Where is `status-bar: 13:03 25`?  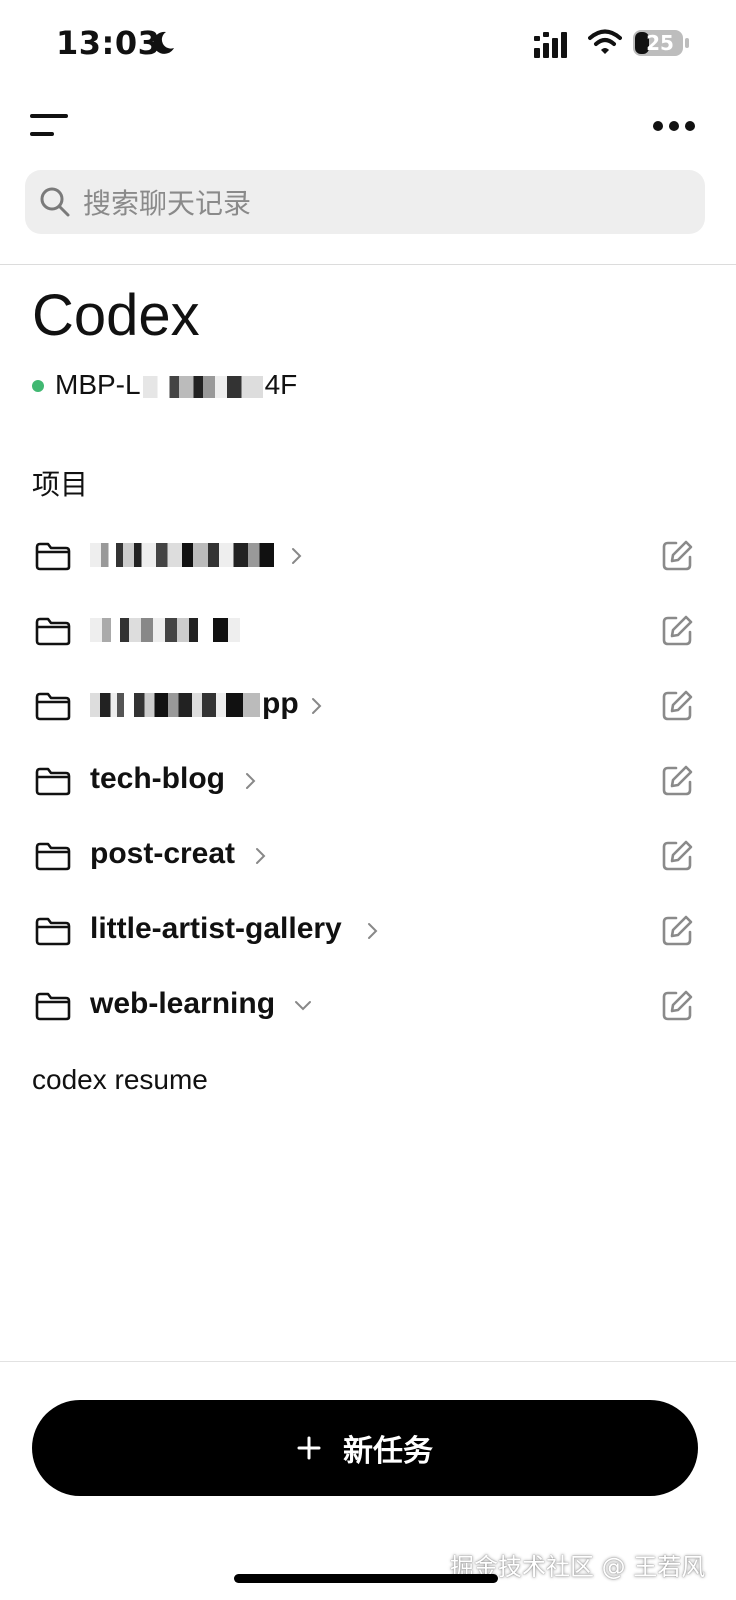 status-bar: 13:03 25 is located at coordinates (368, 45).